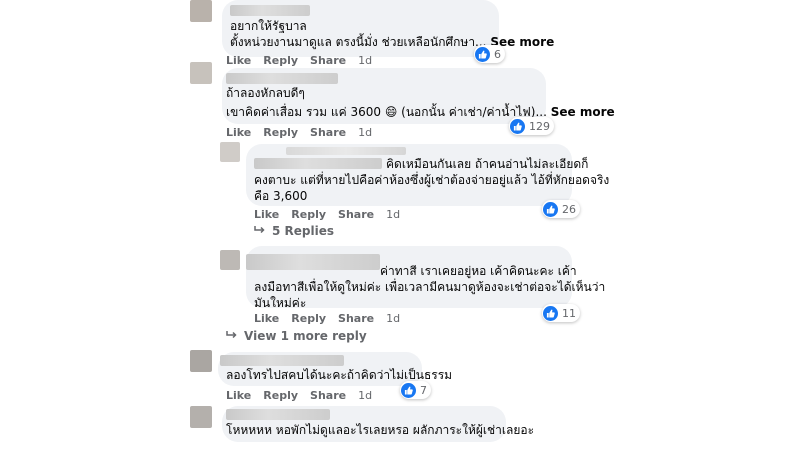 The image size is (800, 450). I want to click on reaction-count-text: 7, so click(423, 390).